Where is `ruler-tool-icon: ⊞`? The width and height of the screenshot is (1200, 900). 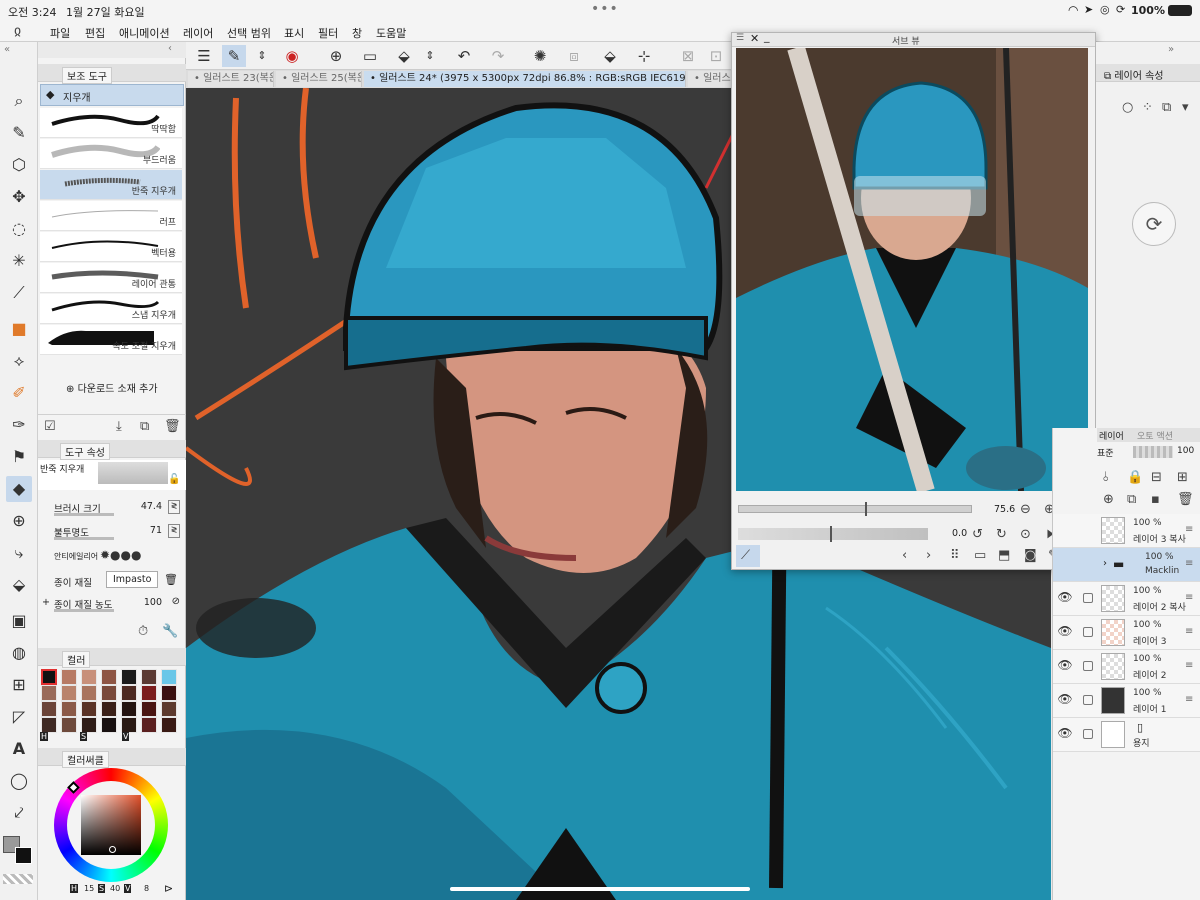 ruler-tool-icon: ⊞ is located at coordinates (19, 685).